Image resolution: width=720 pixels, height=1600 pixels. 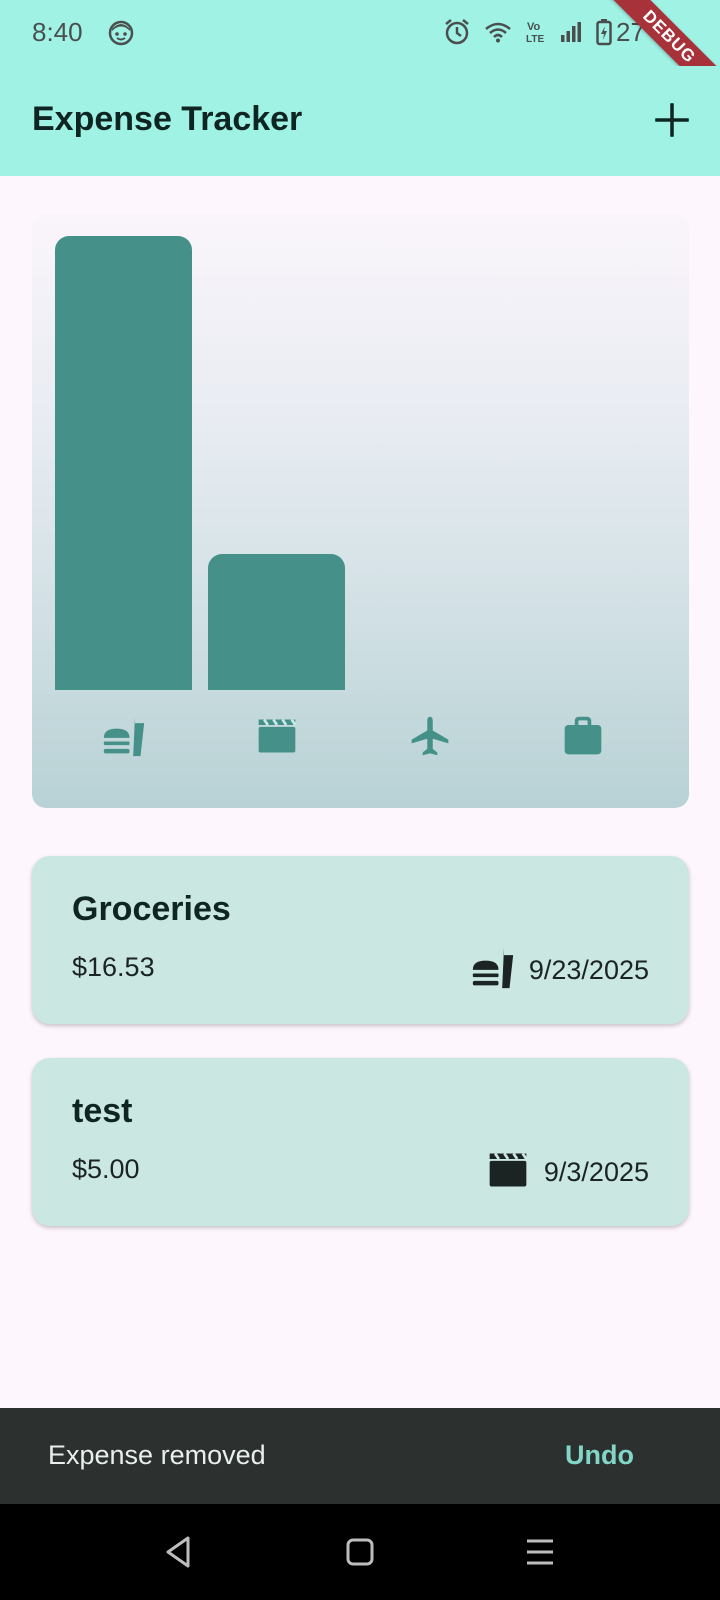 I want to click on expense-meta: 9/3/2025, so click(x=567, y=1172).